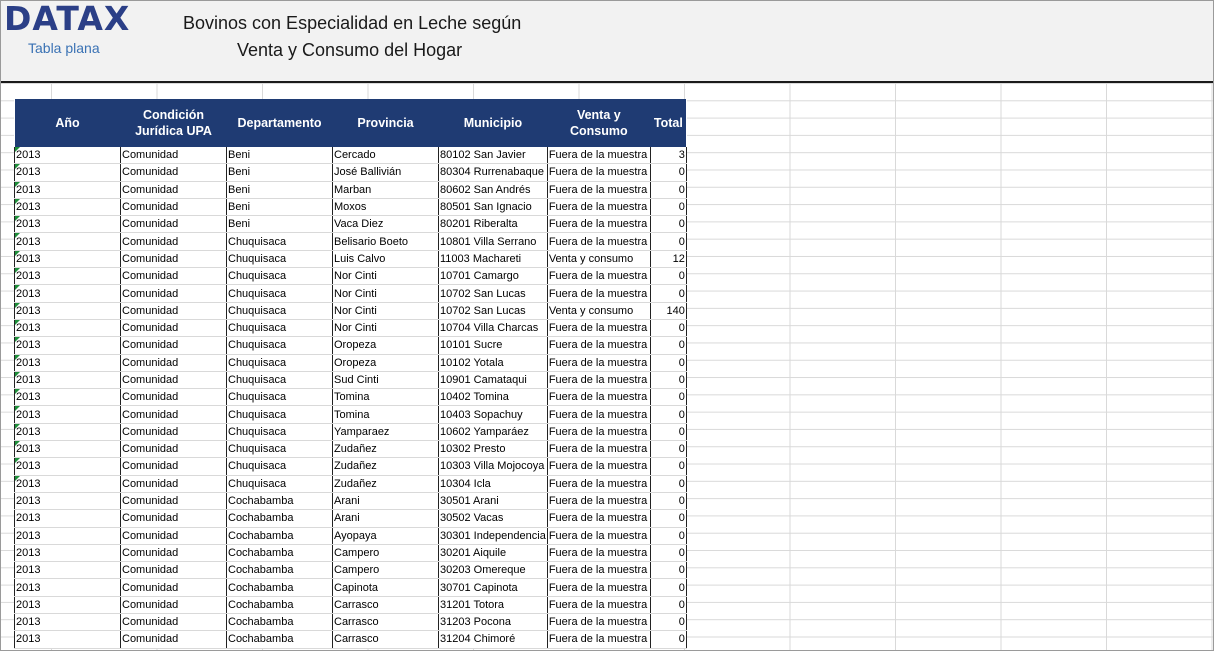 The image size is (1214, 651). I want to click on province-cell: Nor Cinti, so click(385, 293).